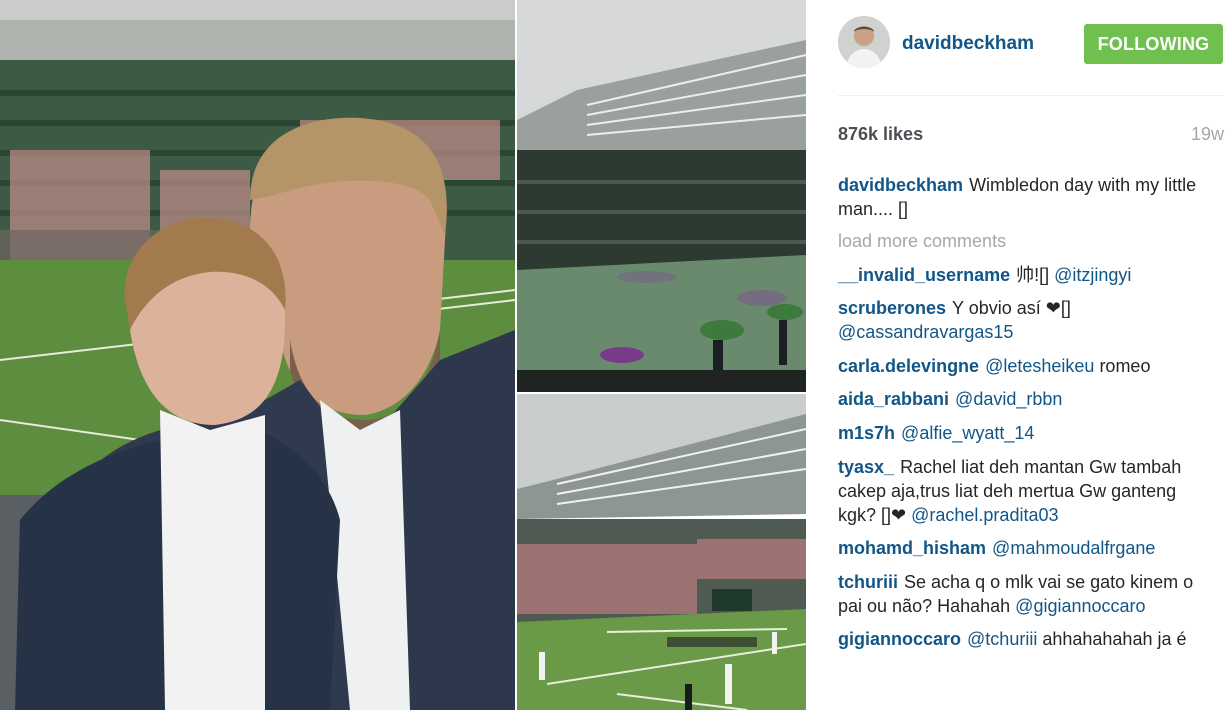 This screenshot has height=710, width=1231. I want to click on photo-centre-court-match-image, so click(661, 552).